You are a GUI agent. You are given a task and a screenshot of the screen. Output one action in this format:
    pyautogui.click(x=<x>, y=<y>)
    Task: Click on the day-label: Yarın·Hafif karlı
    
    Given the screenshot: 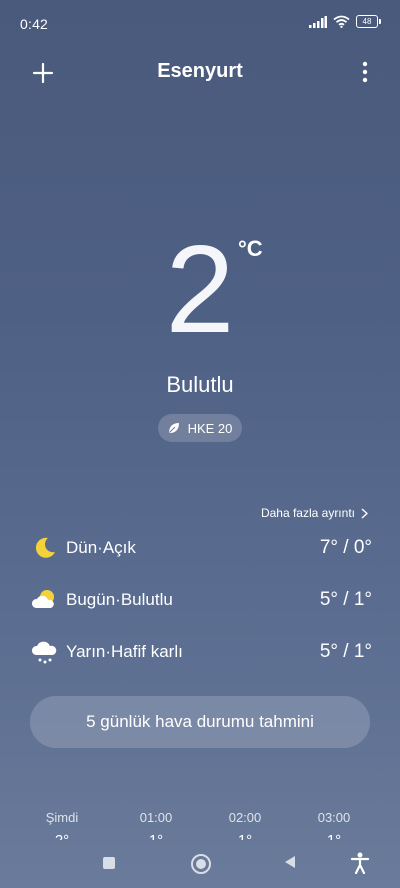 What is the action you would take?
    pyautogui.click(x=124, y=651)
    